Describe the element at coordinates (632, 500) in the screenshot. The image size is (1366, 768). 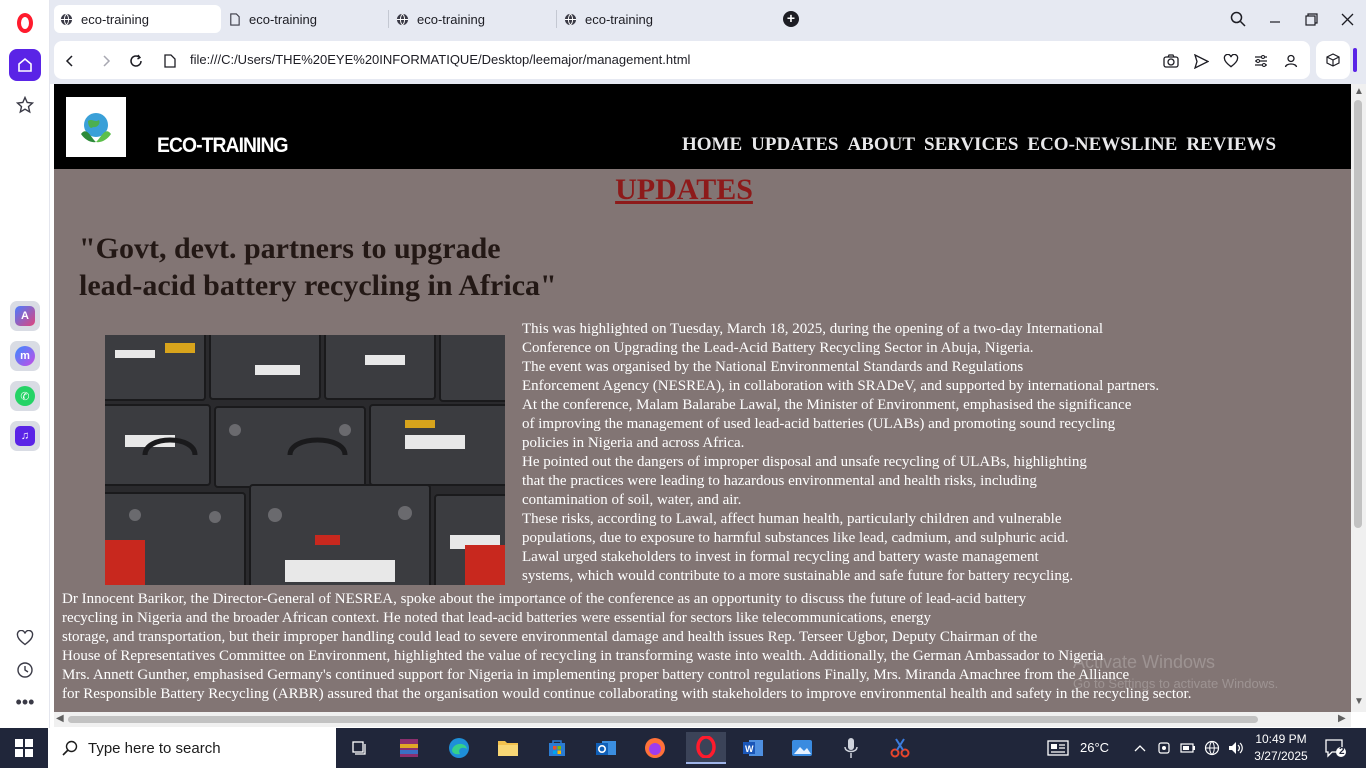
I see `text-line: contamination of soil, water, and air.` at that location.